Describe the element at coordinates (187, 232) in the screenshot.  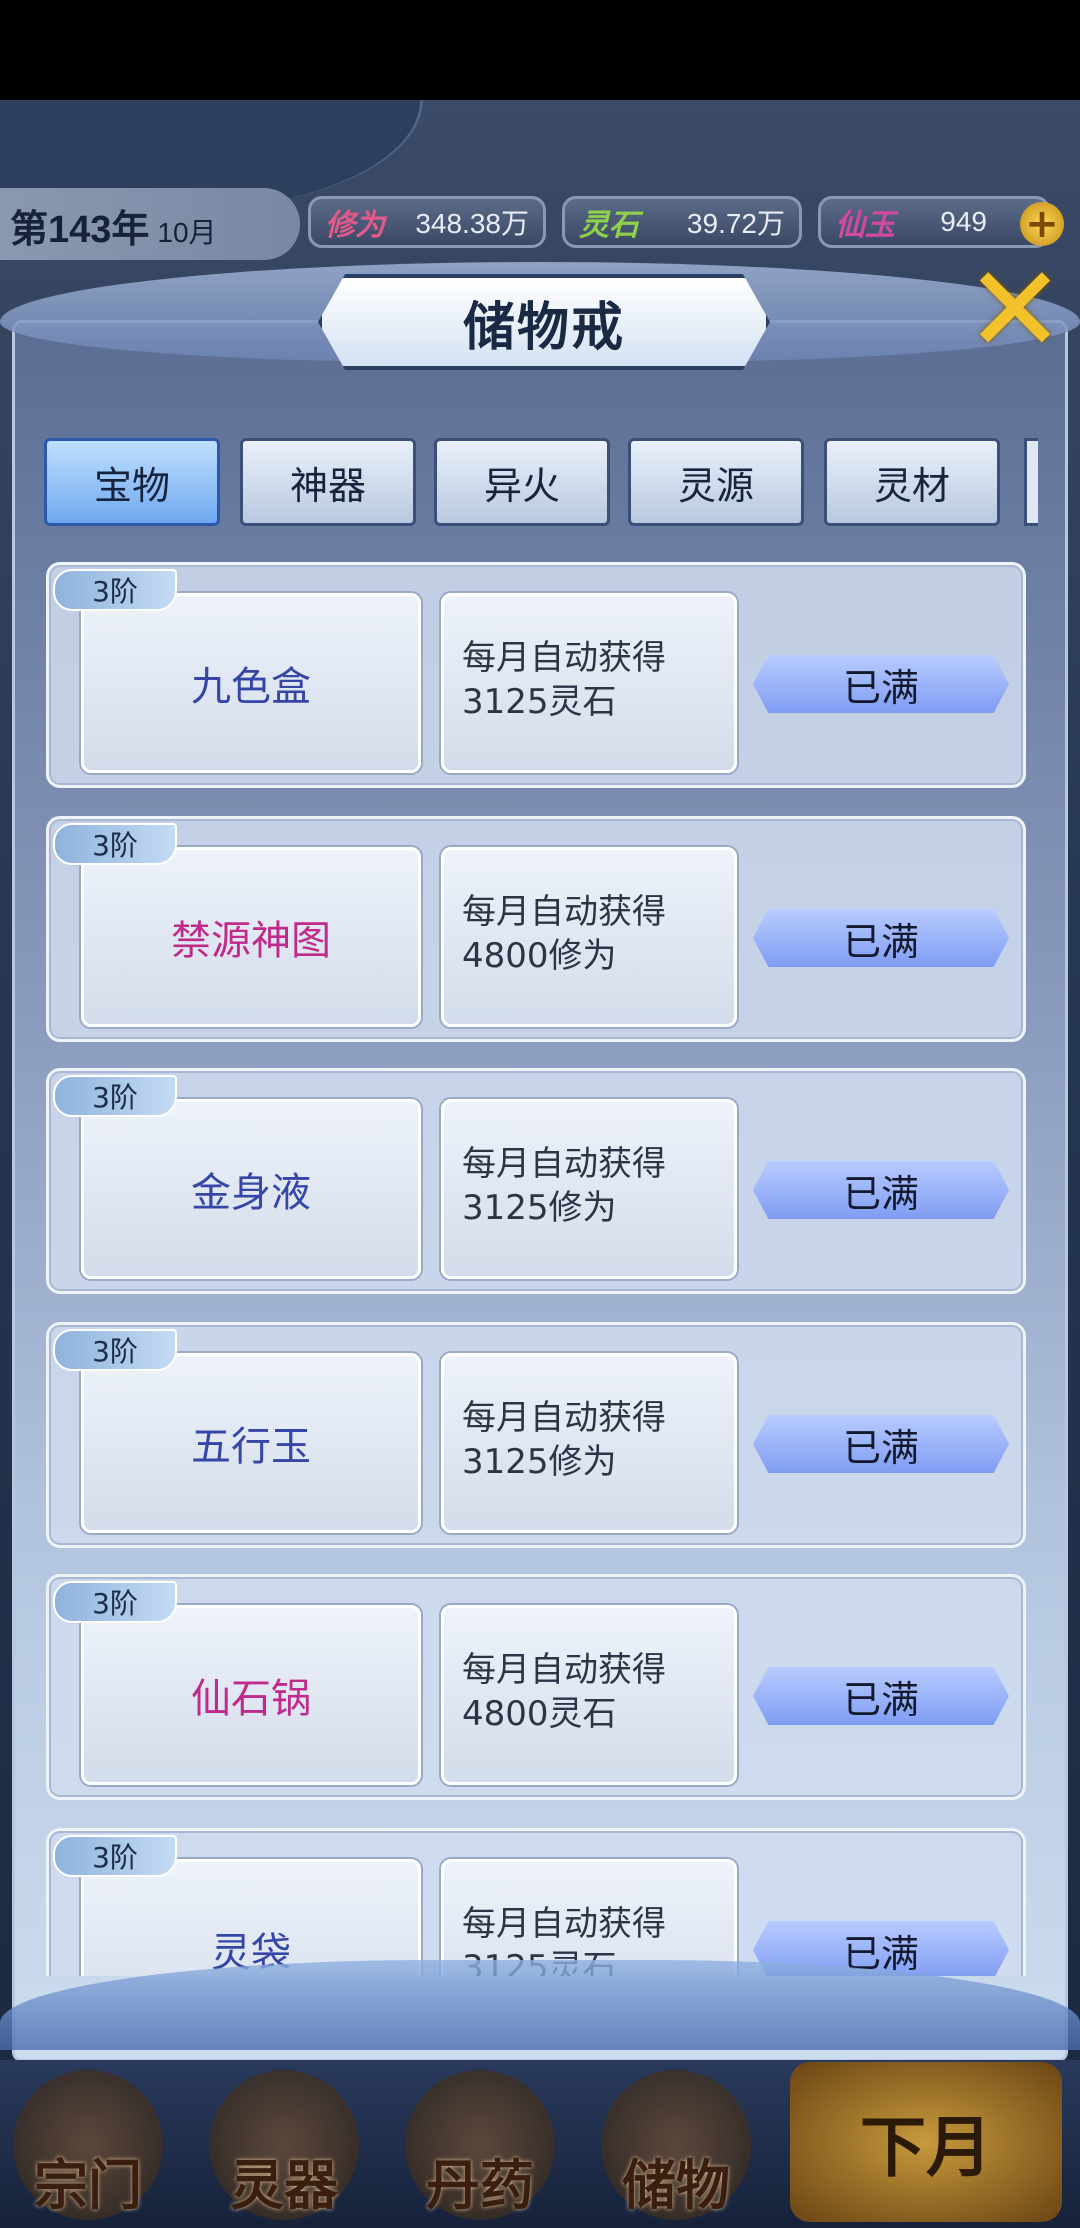
I see `month-text: 10月` at that location.